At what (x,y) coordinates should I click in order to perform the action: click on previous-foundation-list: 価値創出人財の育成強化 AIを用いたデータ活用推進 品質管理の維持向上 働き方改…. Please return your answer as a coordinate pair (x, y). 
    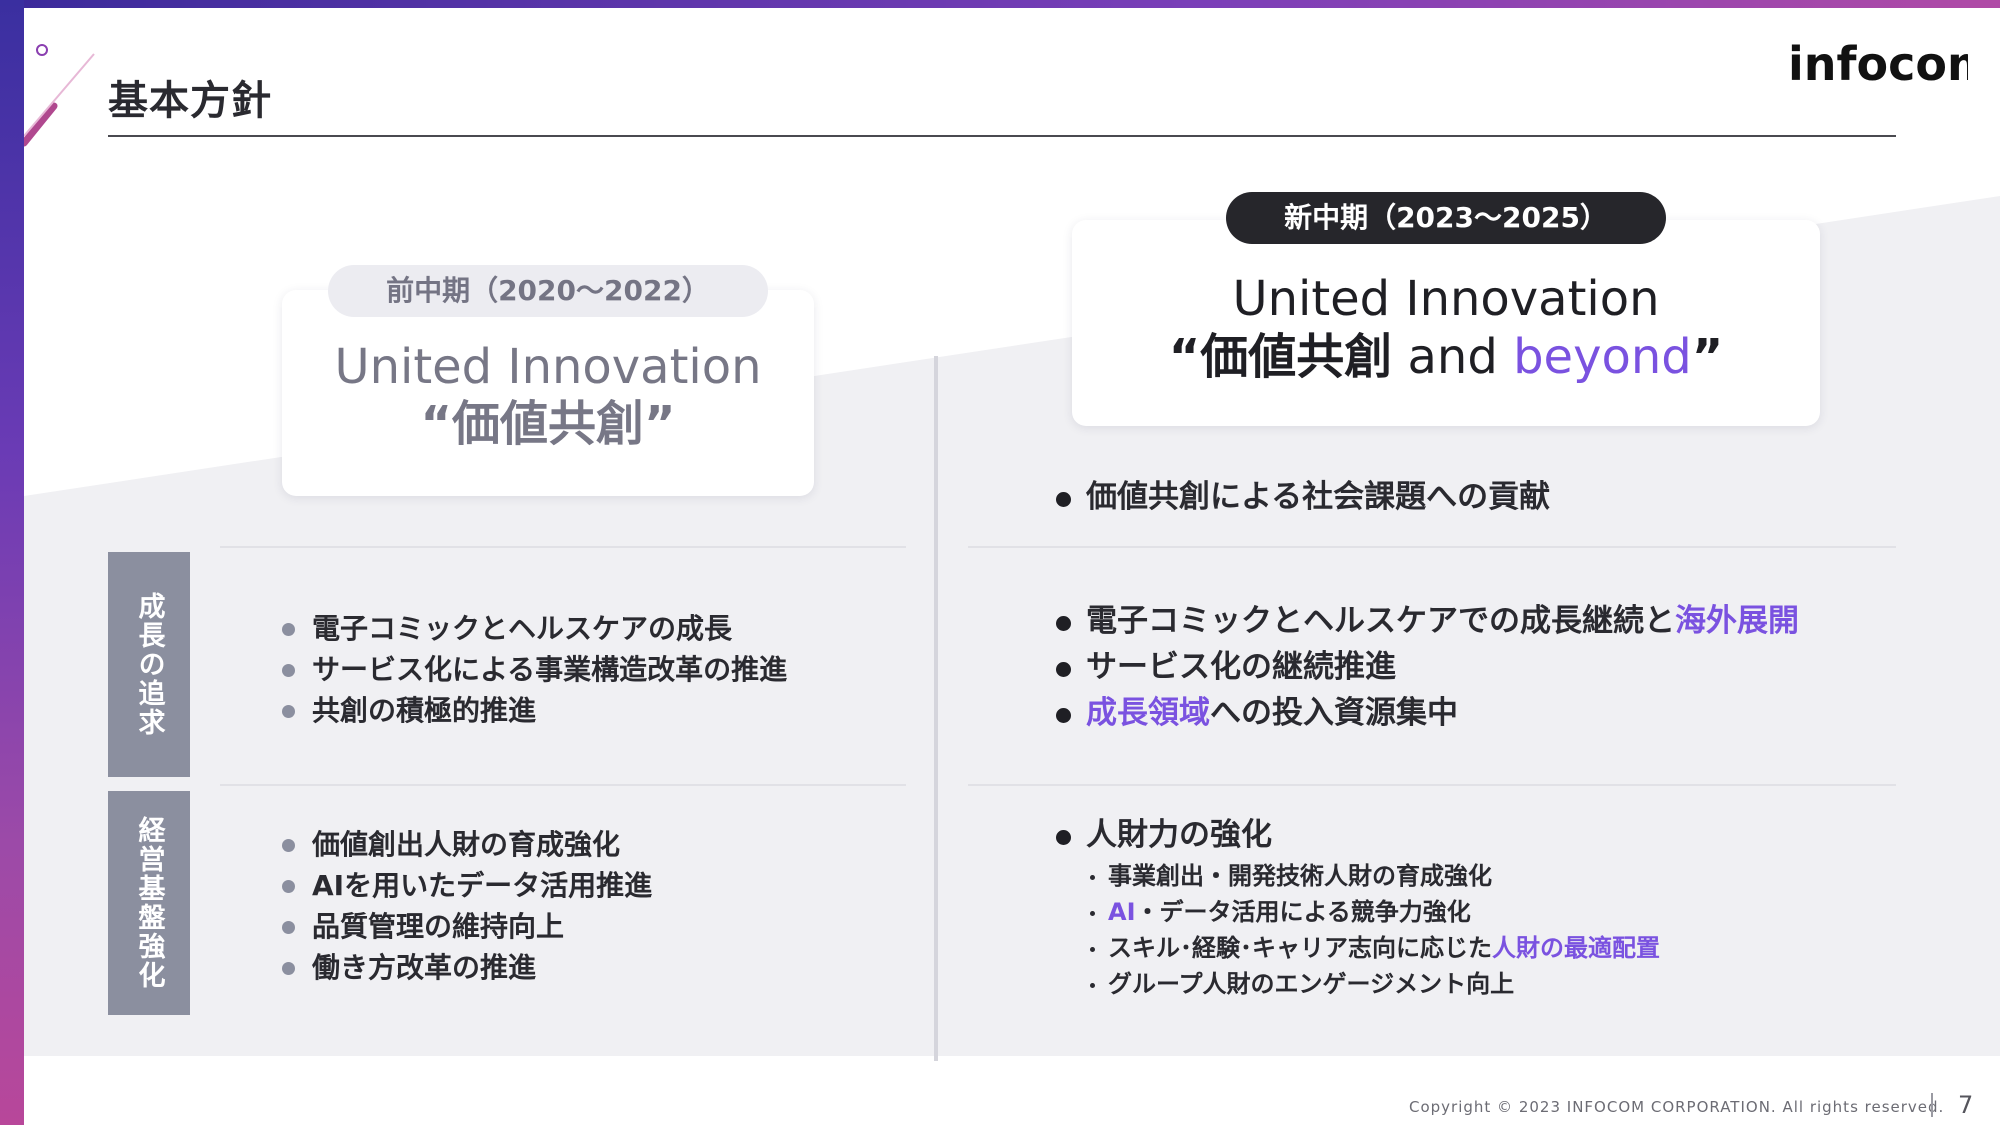
    Looking at the image, I should click on (467, 906).